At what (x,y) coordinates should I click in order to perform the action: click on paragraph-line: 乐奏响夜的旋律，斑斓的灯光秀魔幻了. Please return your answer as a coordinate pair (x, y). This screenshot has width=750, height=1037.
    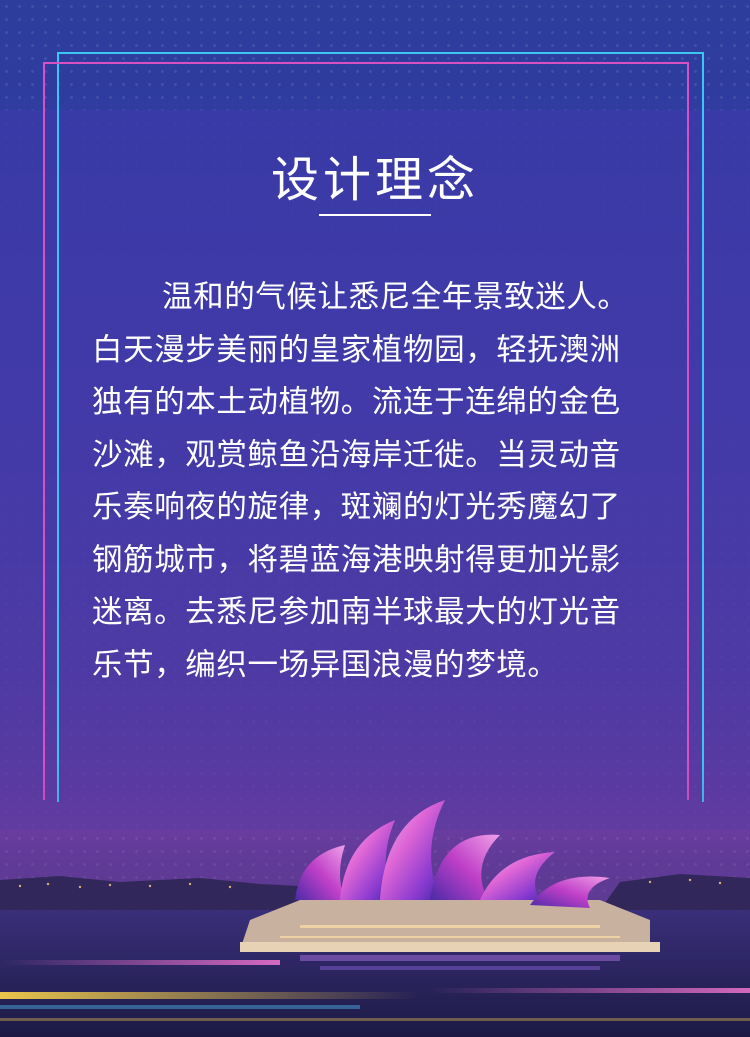
    Looking at the image, I should click on (356, 507).